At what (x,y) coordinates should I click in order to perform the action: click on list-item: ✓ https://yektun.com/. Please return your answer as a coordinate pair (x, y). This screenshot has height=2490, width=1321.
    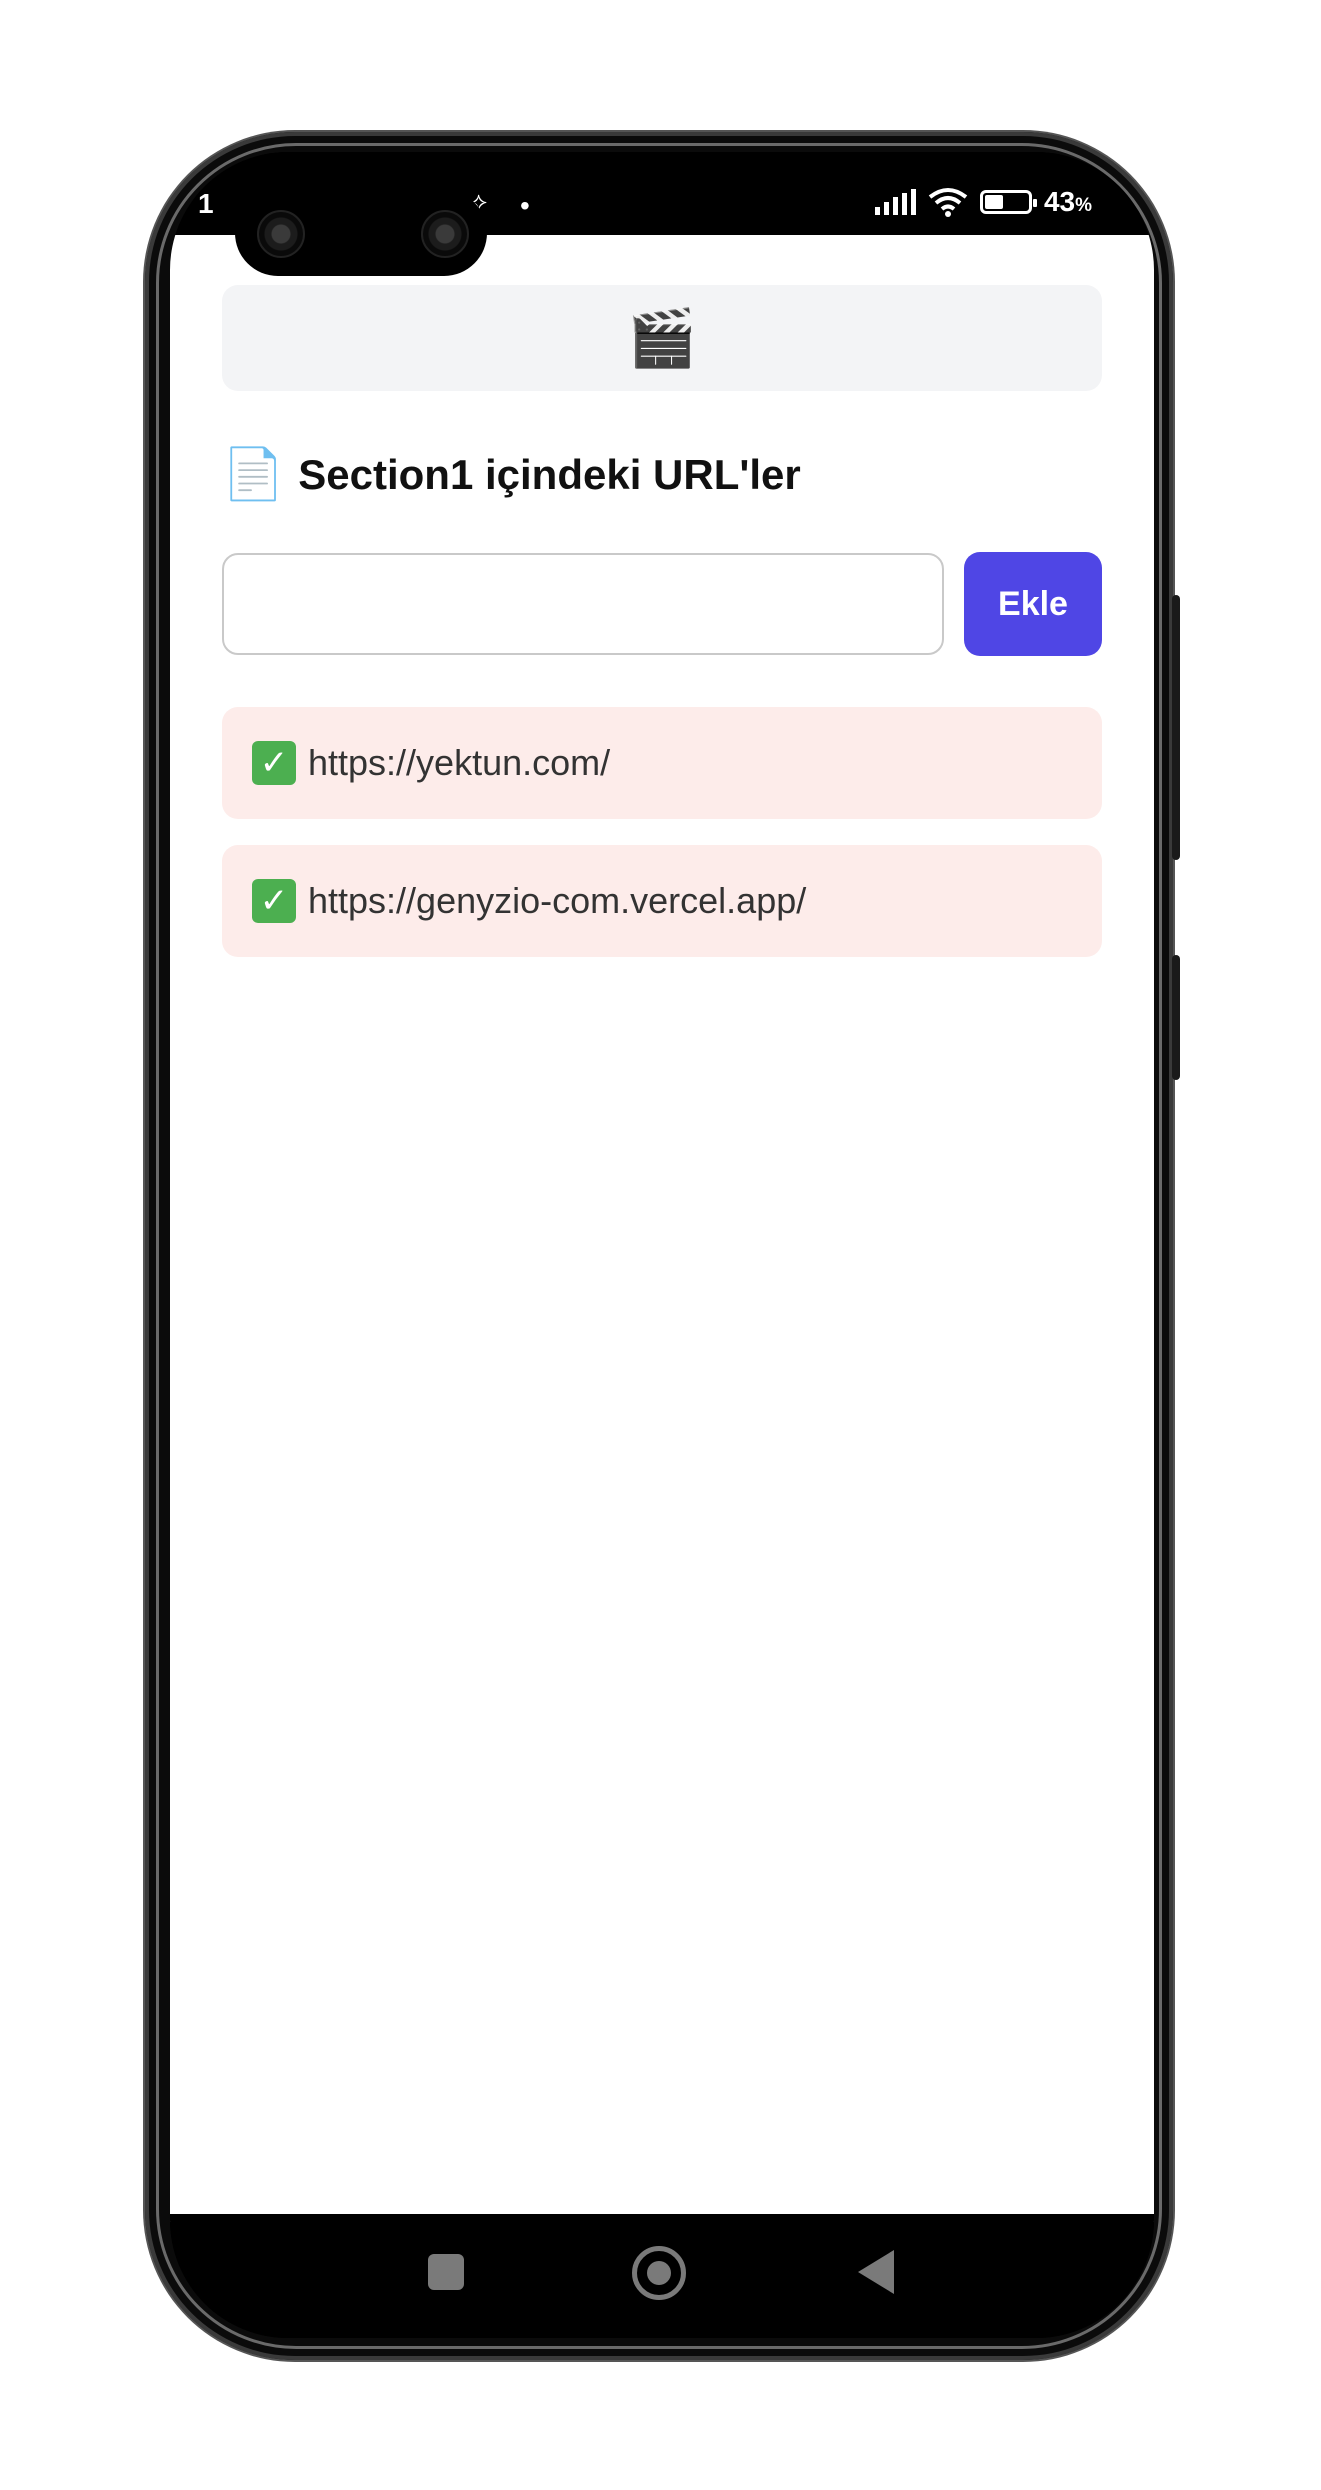
    Looking at the image, I should click on (662, 763).